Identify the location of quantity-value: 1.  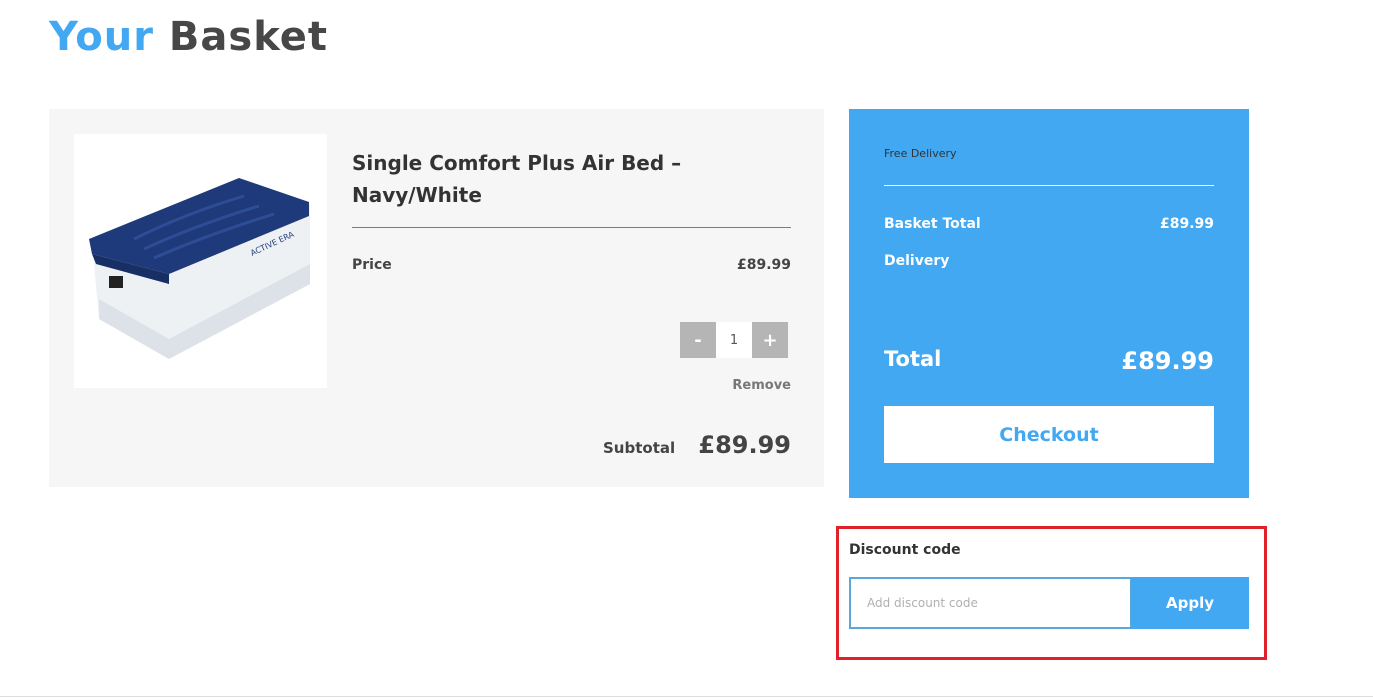
(734, 340).